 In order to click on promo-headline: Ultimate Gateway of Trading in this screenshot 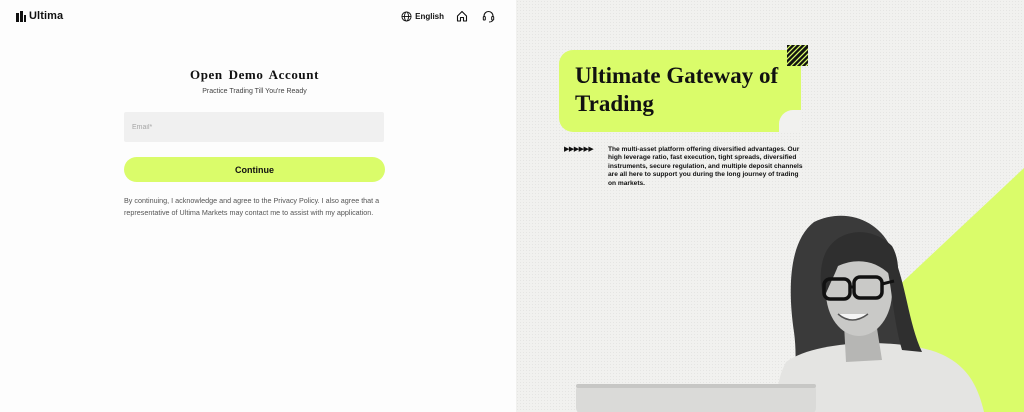, I will do `click(677, 89)`.